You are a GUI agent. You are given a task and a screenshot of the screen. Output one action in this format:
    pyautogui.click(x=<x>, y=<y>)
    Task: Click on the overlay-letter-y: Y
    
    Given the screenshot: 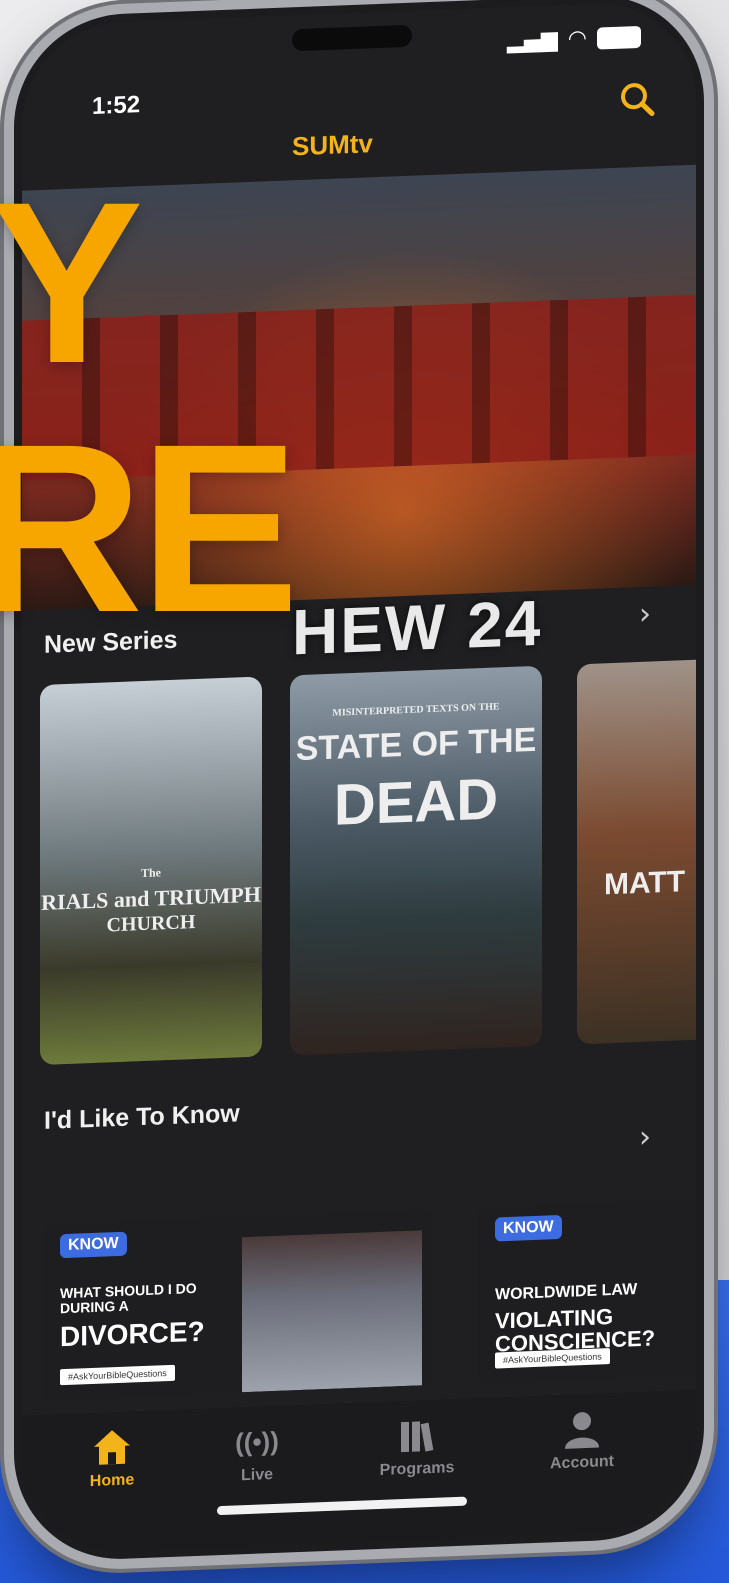 What is the action you would take?
    pyautogui.click(x=71, y=282)
    